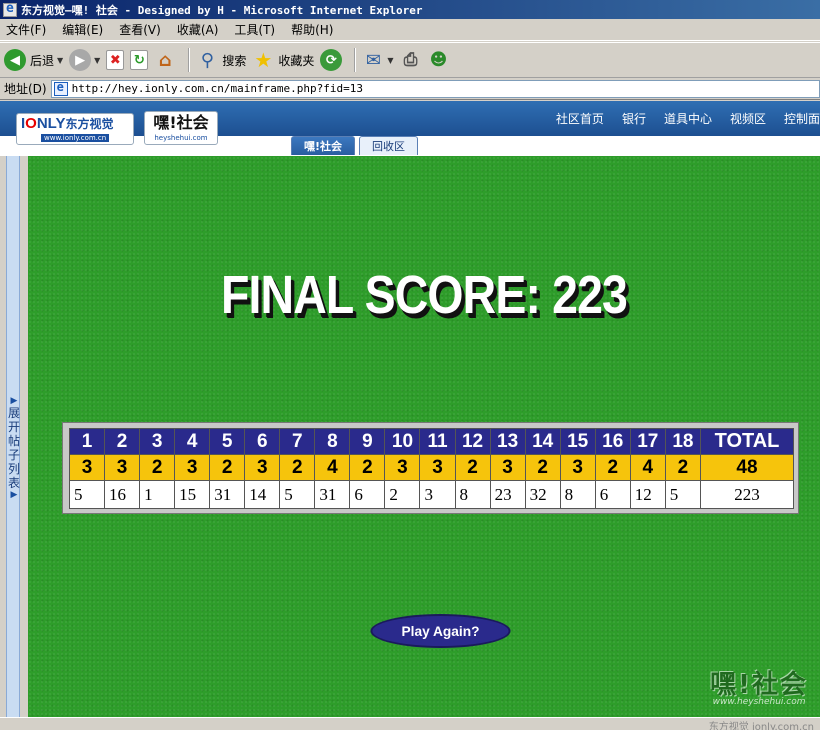 Image resolution: width=820 pixels, height=730 pixels. I want to click on stroke-total-cell: 223, so click(747, 494).